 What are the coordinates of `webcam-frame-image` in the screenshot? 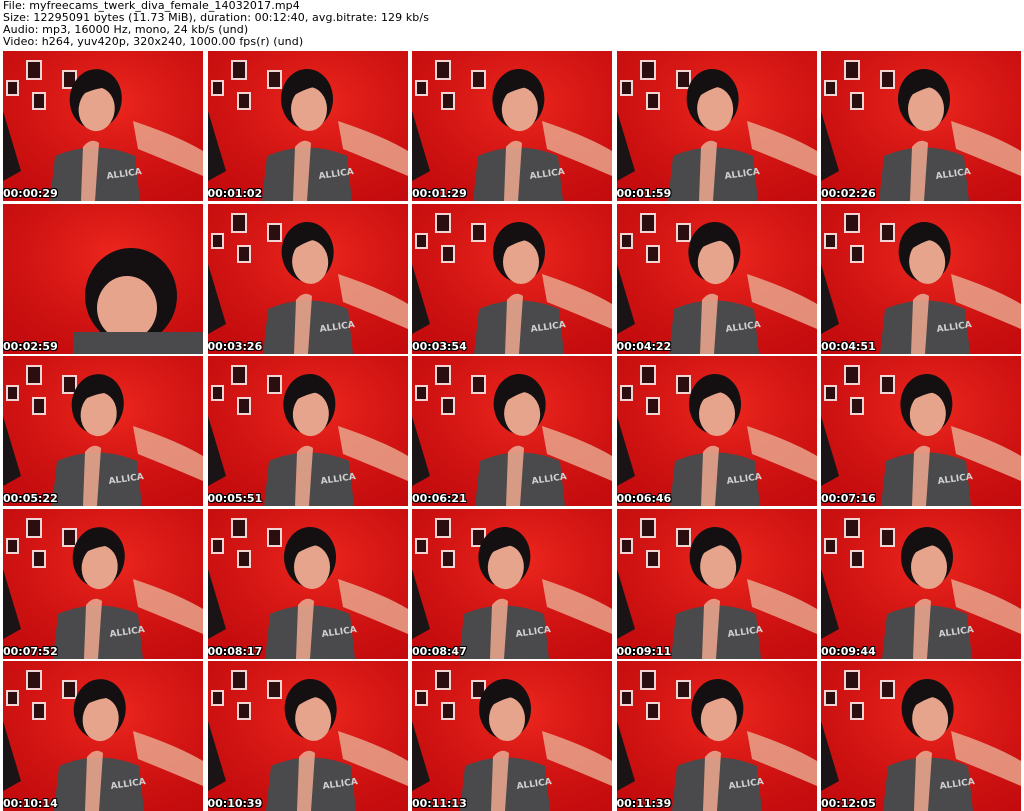 It's located at (103, 278).